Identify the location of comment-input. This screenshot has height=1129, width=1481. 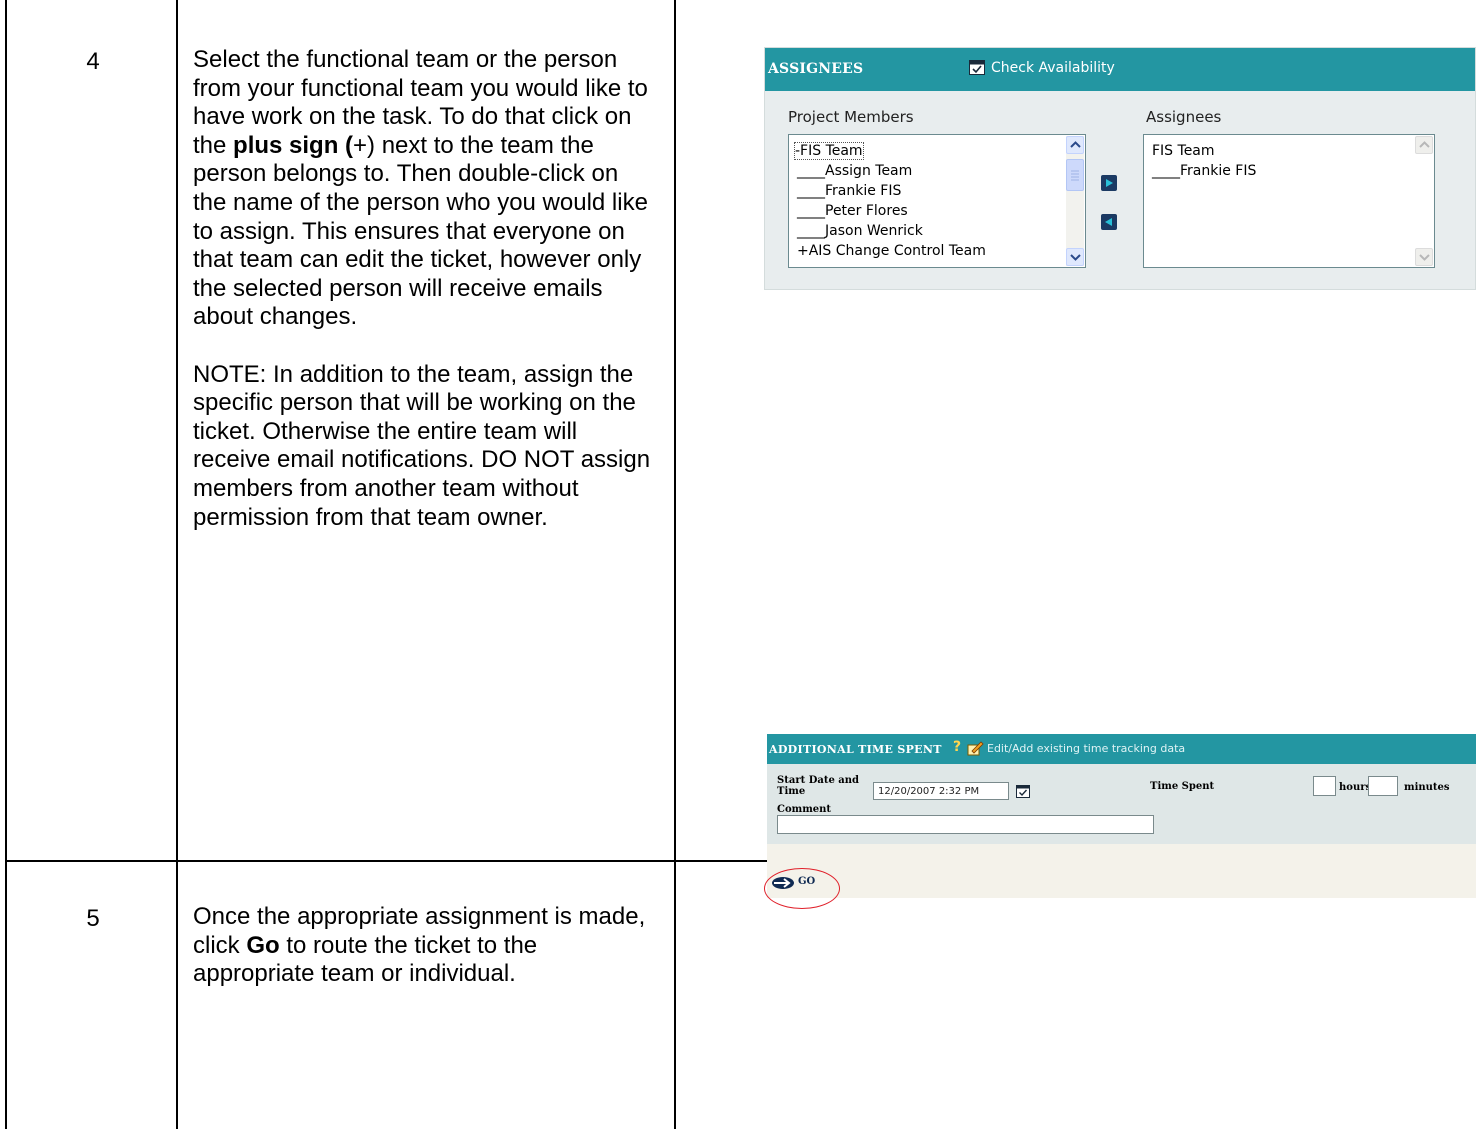
(965, 824).